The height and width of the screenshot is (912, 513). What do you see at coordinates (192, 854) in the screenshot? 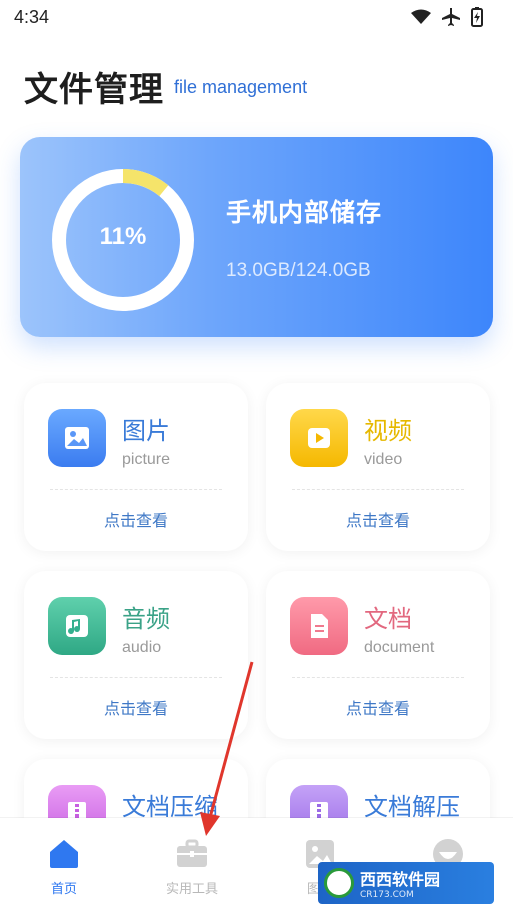
I see `toolbox-icon` at bounding box center [192, 854].